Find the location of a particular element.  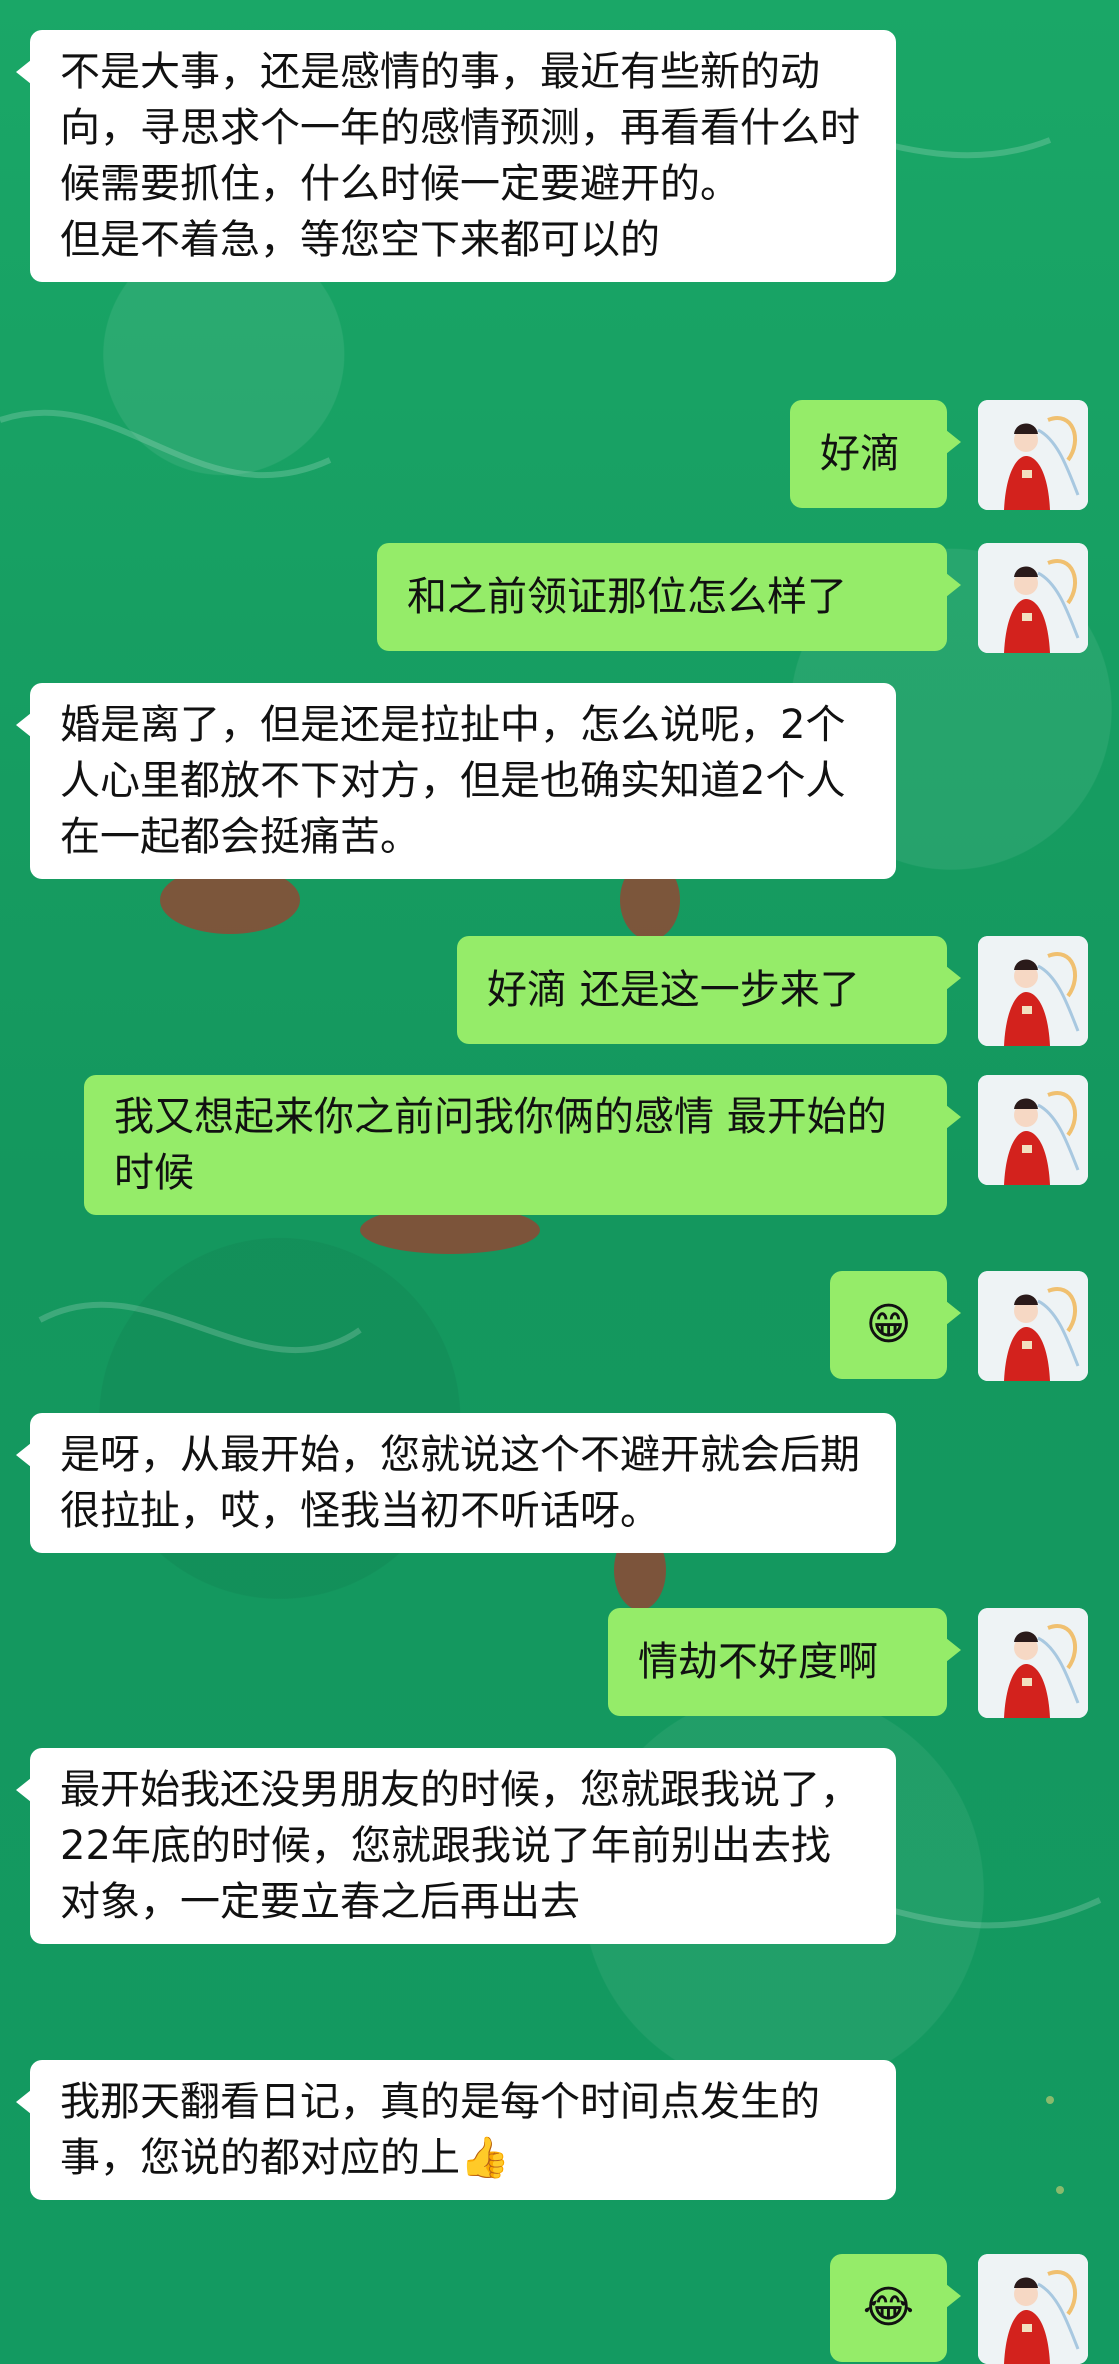

incoming-message-bubble: 我那天翻看日记，真的是每个时间点发生的事，您说的都对应的上👍 is located at coordinates (456, 2130).